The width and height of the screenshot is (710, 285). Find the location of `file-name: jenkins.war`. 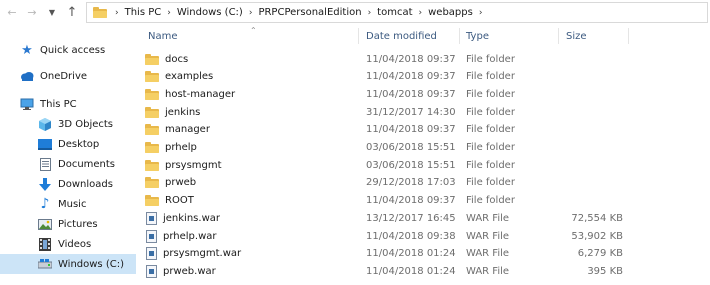

file-name: jenkins.war is located at coordinates (191, 218).